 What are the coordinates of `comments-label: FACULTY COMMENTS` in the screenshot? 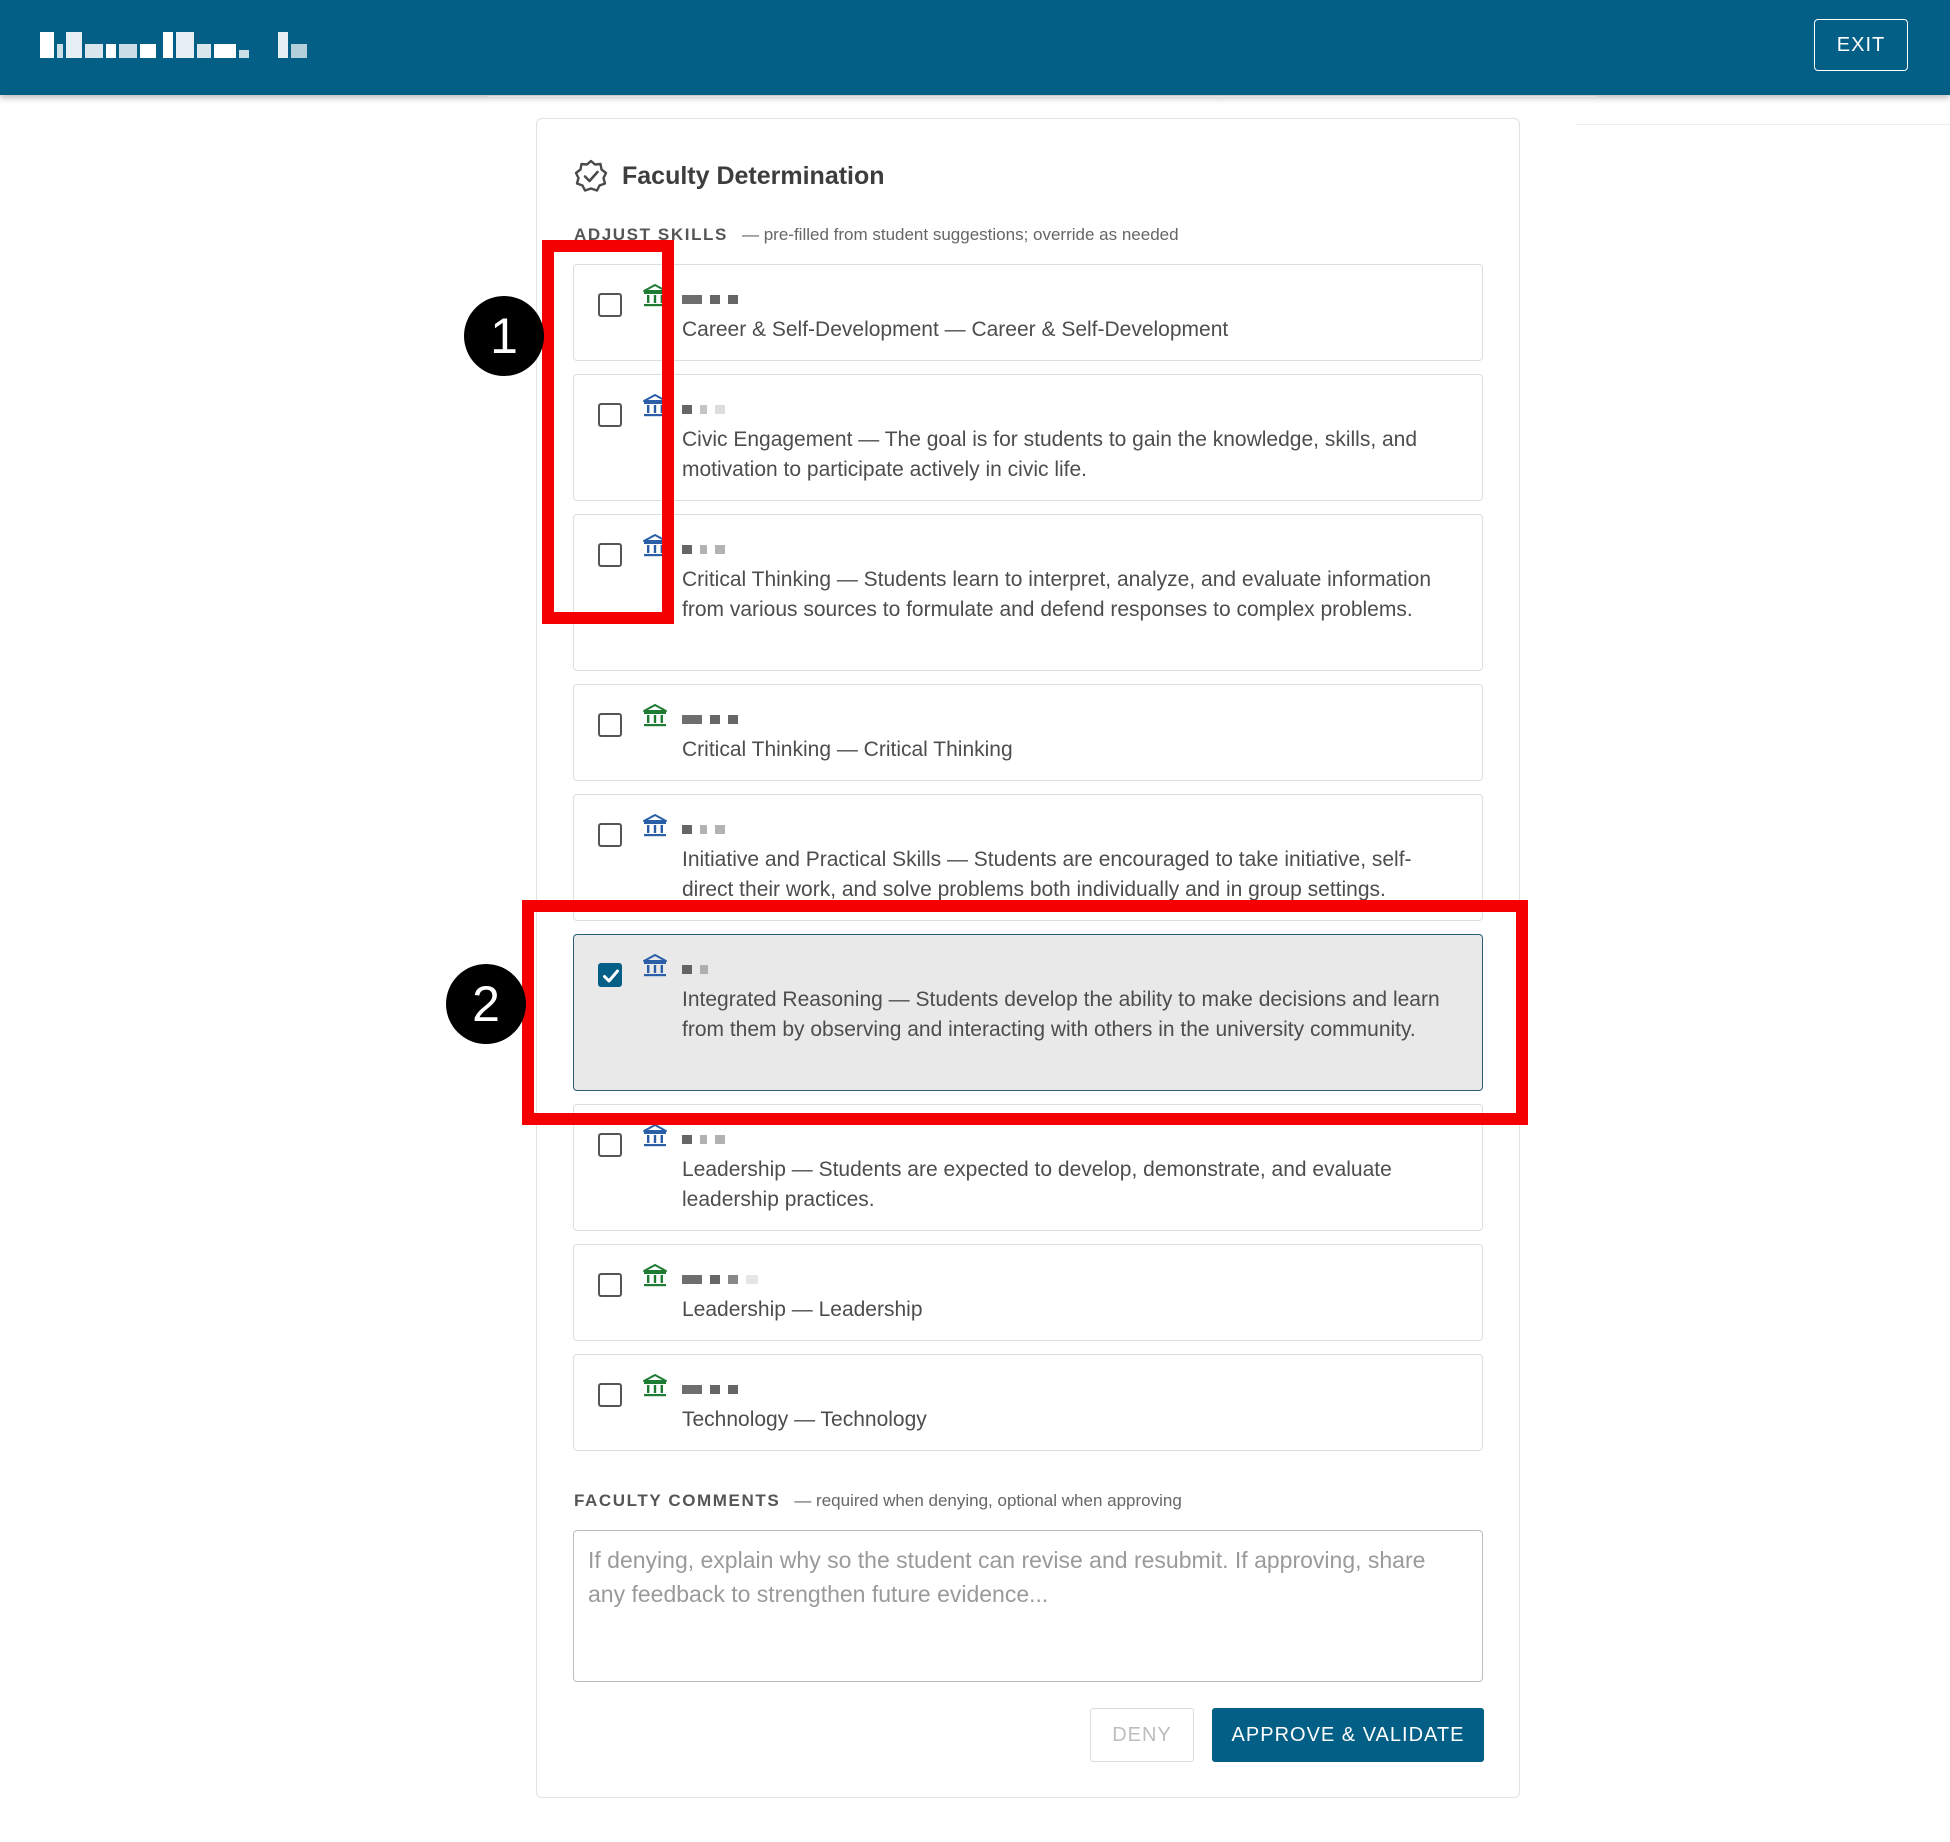 It's located at (677, 1500).